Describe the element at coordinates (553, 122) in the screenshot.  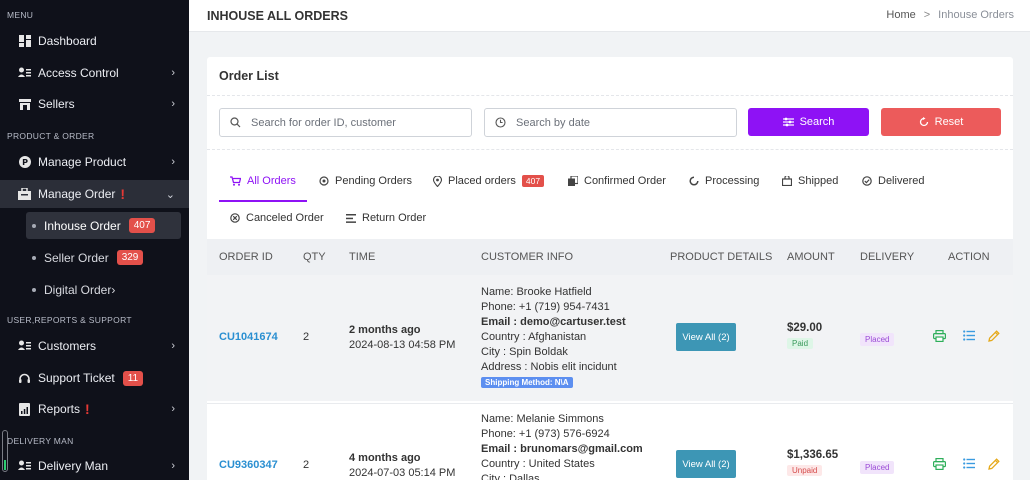
I see `date-placeholder: Search by date` at that location.